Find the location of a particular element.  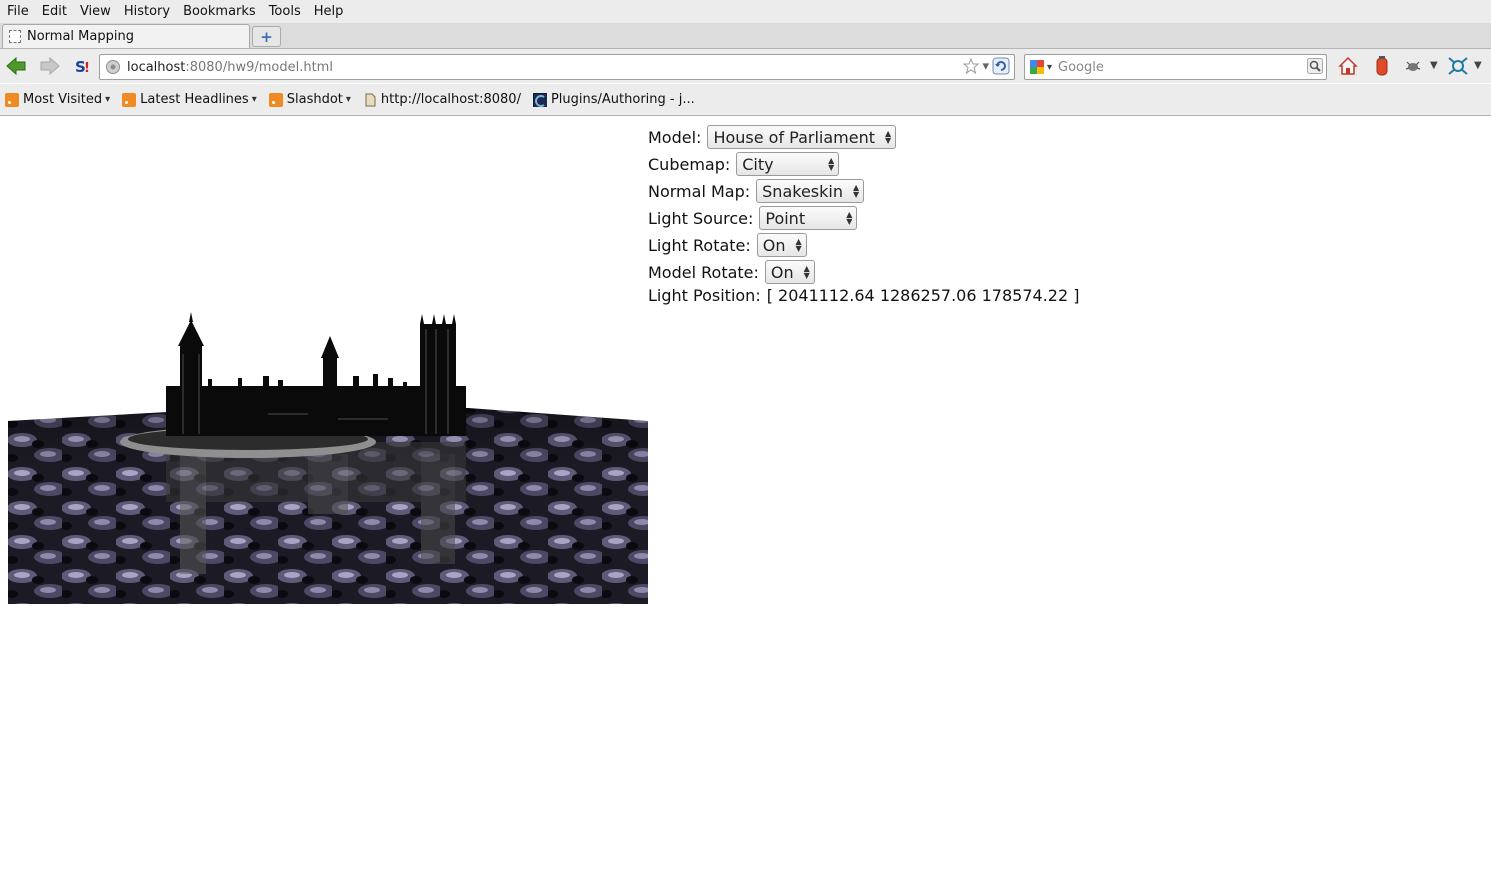

reload-icon is located at coordinates (1001, 66).